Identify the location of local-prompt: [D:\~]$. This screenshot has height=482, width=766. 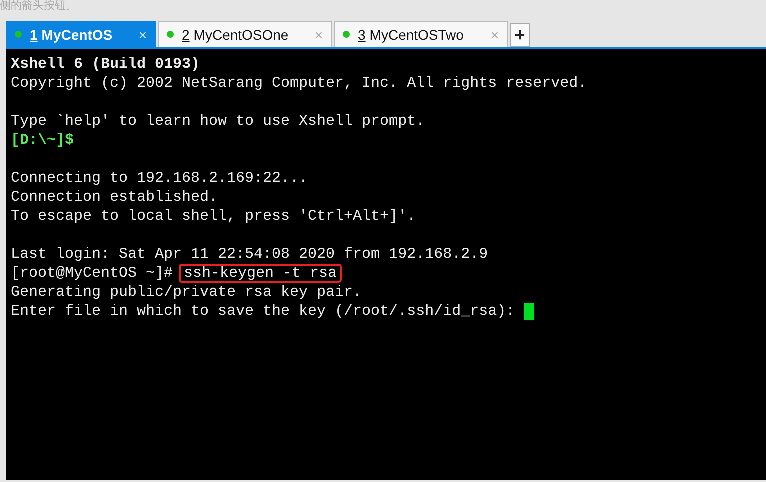
(42, 140).